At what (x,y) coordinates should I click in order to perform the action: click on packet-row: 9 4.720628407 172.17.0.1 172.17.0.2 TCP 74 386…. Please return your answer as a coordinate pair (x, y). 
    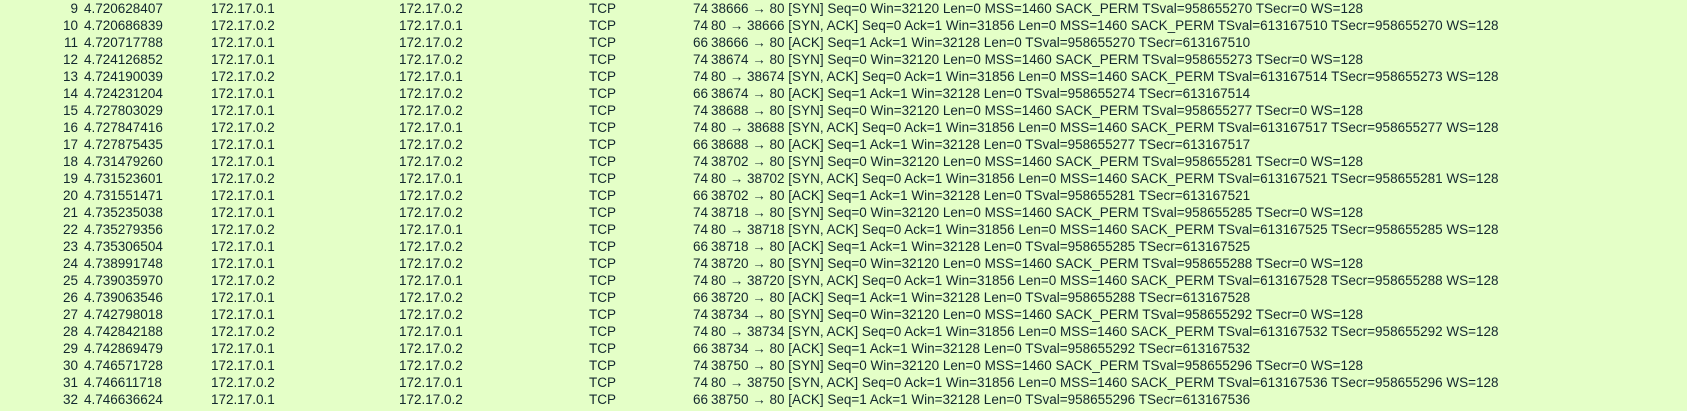
    Looking at the image, I should click on (843, 8).